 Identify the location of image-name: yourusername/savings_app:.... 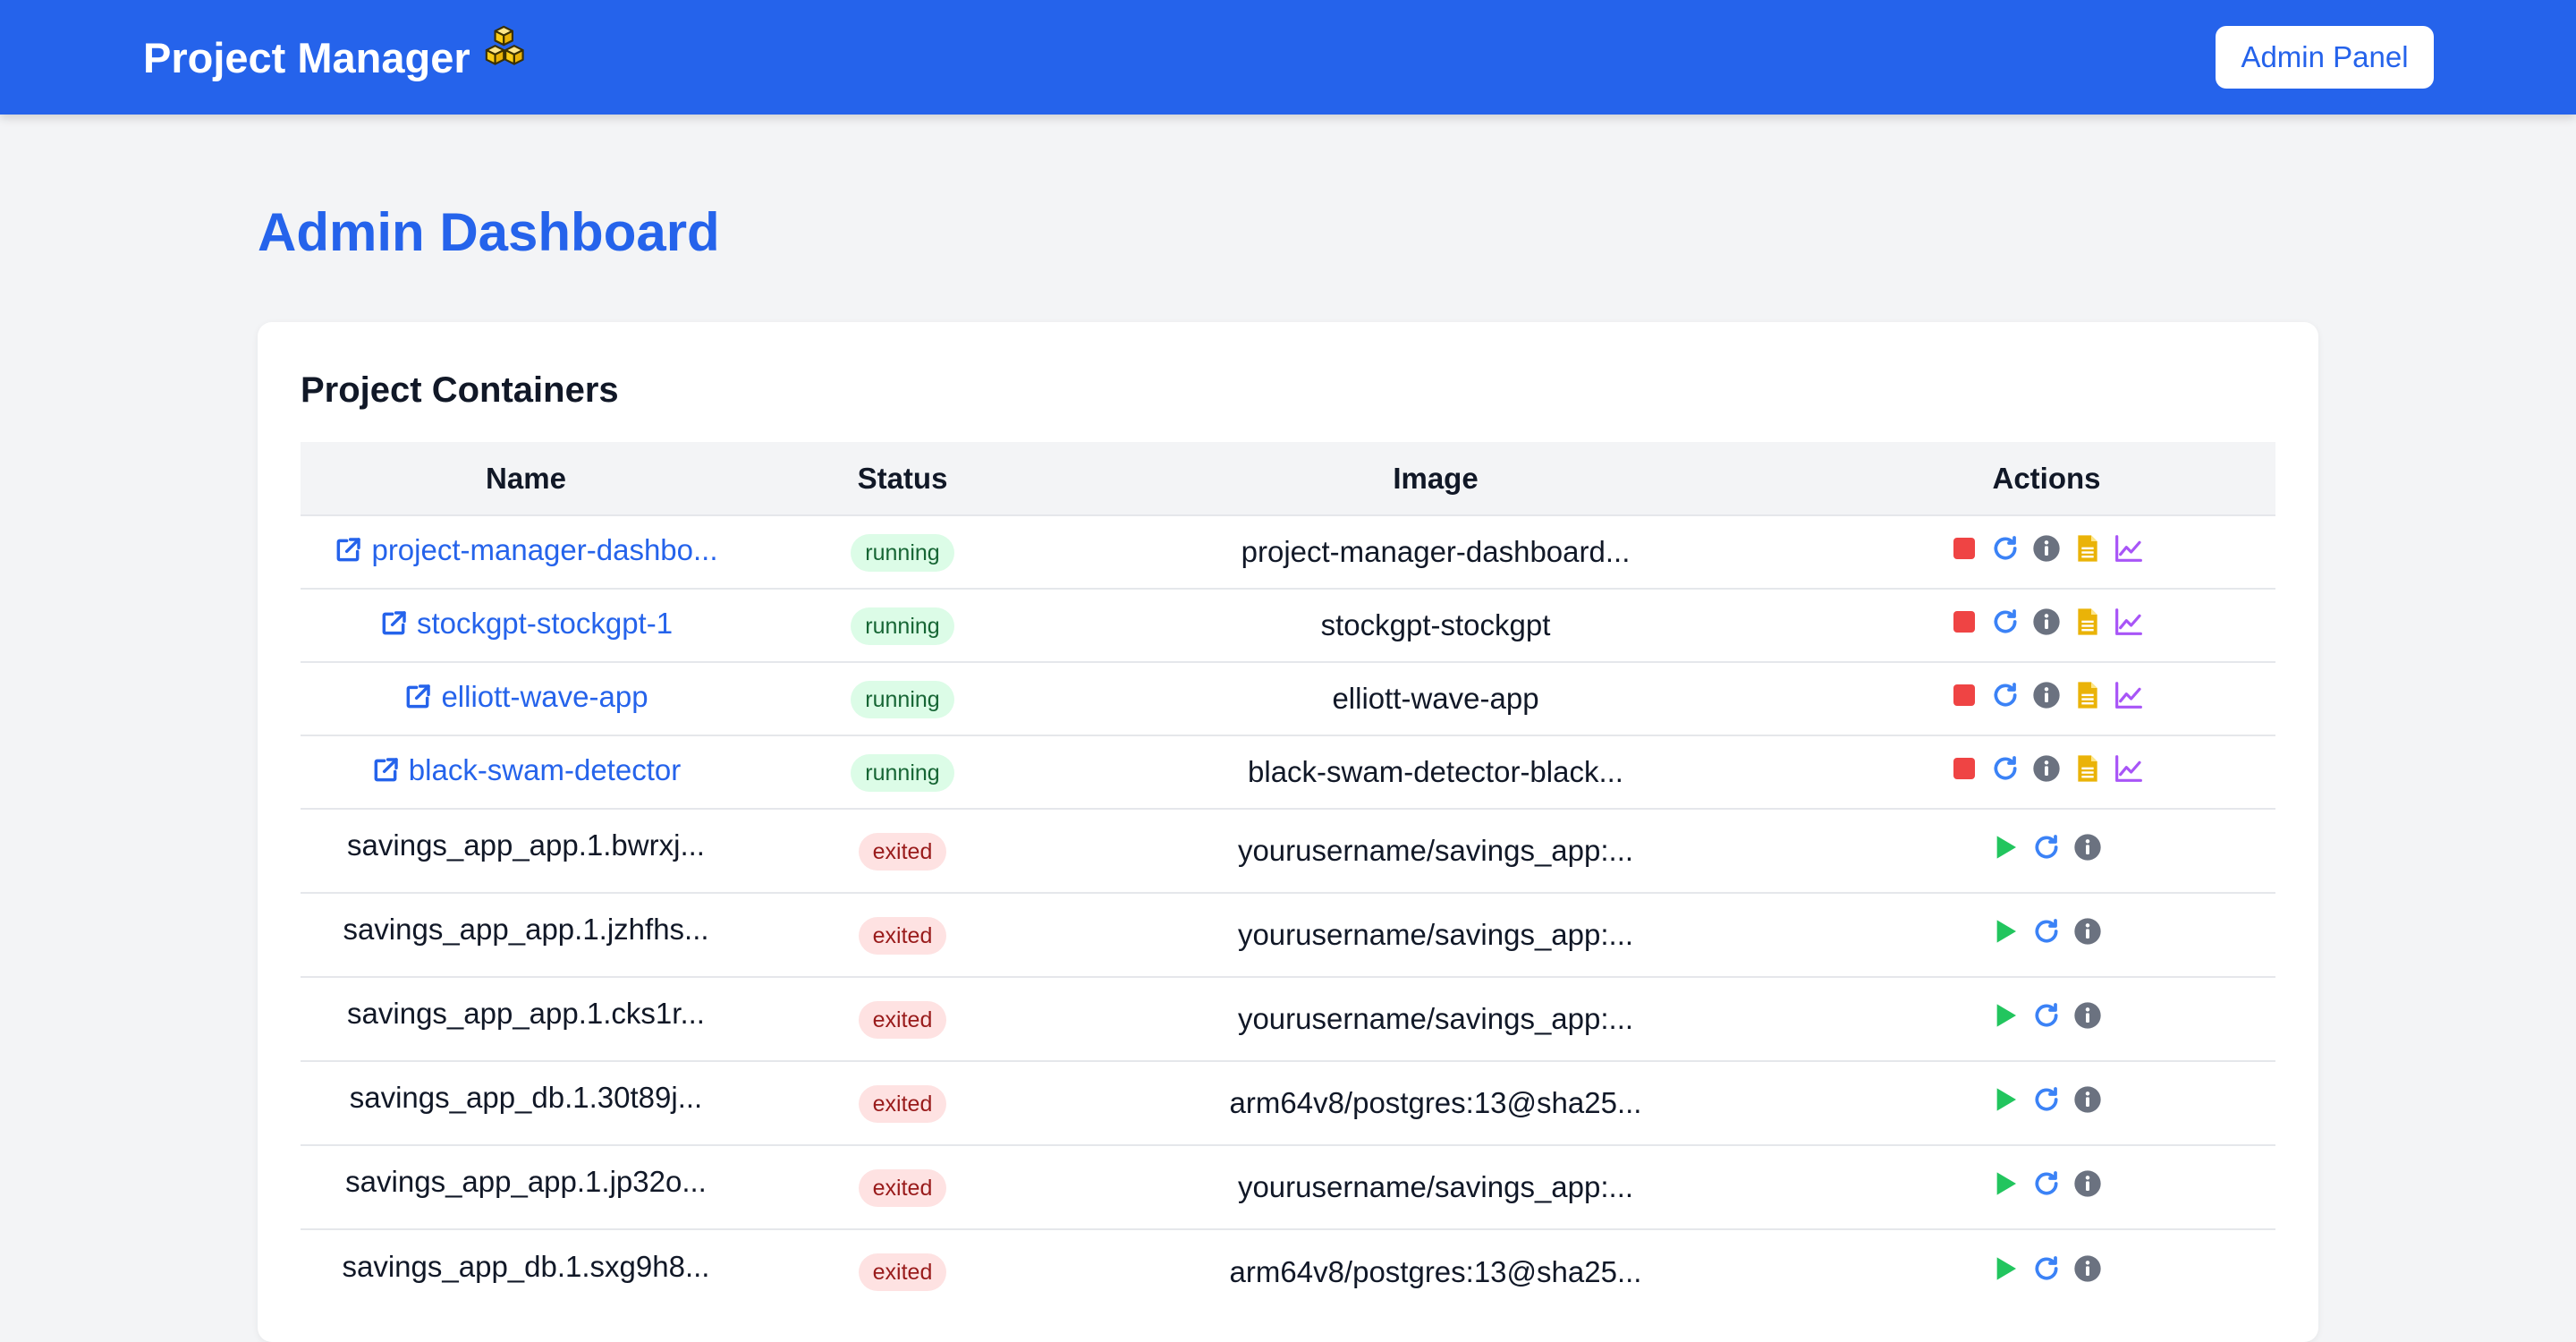
(1435, 1019).